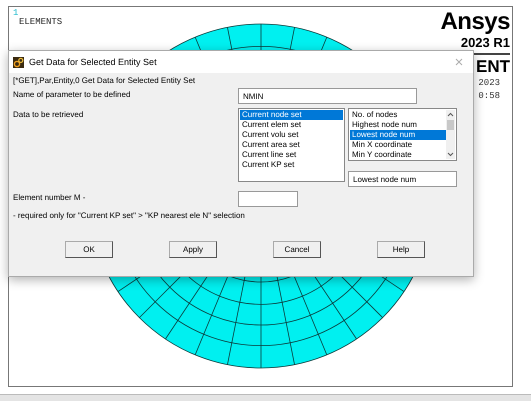  What do you see at coordinates (72, 95) in the screenshot?
I see `field-label: Name of parameter to be defined` at bounding box center [72, 95].